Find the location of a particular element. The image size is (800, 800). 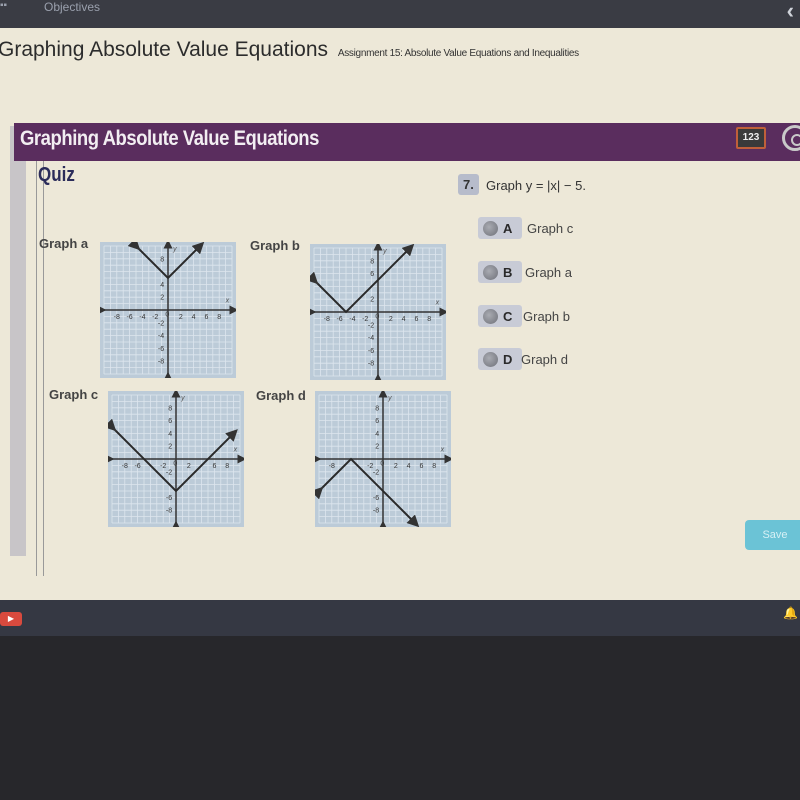

option-text: Graph b is located at coordinates (546, 316).